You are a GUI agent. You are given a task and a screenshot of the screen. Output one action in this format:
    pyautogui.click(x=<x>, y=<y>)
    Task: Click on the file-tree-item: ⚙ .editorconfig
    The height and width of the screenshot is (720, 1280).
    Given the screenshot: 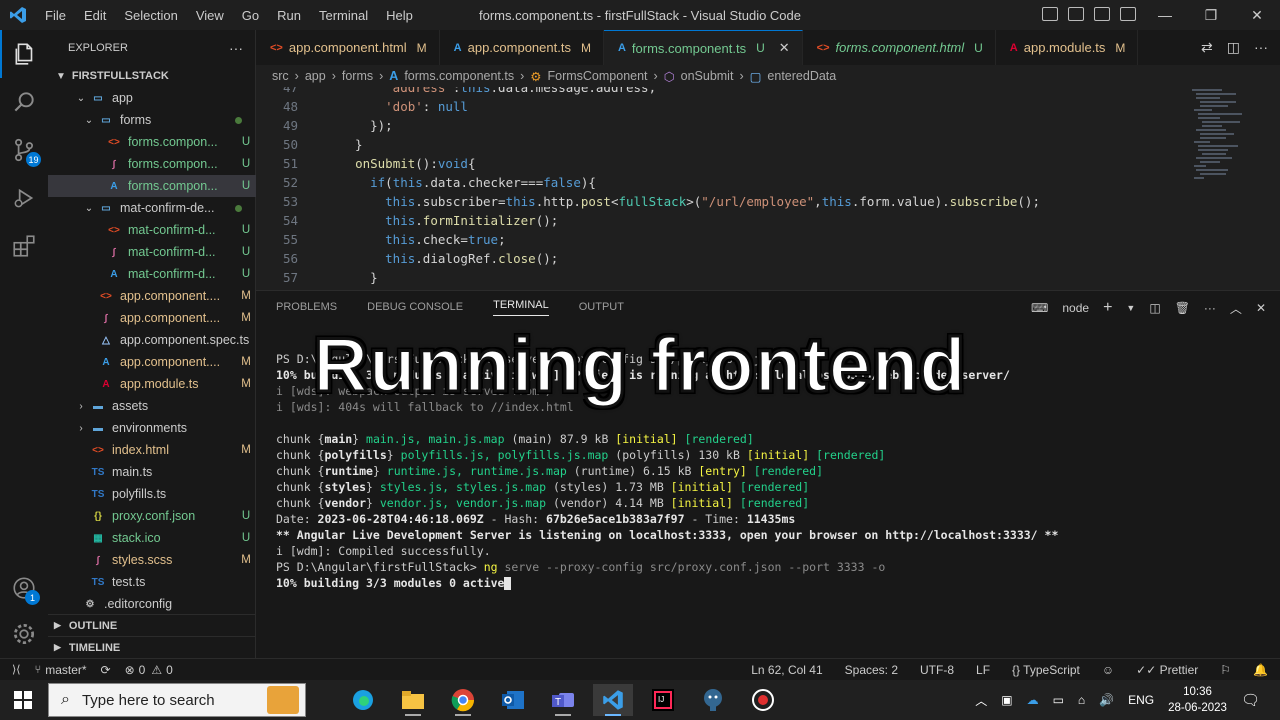 What is the action you would take?
    pyautogui.click(x=152, y=604)
    